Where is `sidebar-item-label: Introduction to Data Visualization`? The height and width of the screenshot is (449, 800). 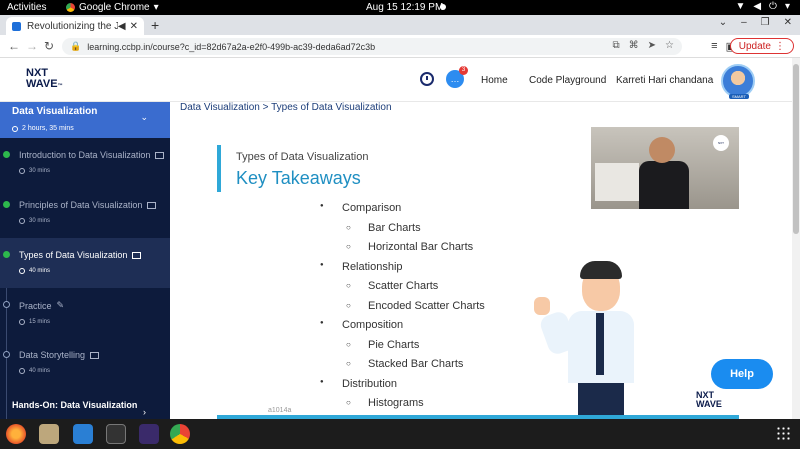
sidebar-item-label: Introduction to Data Visualization is located at coordinates (85, 155).